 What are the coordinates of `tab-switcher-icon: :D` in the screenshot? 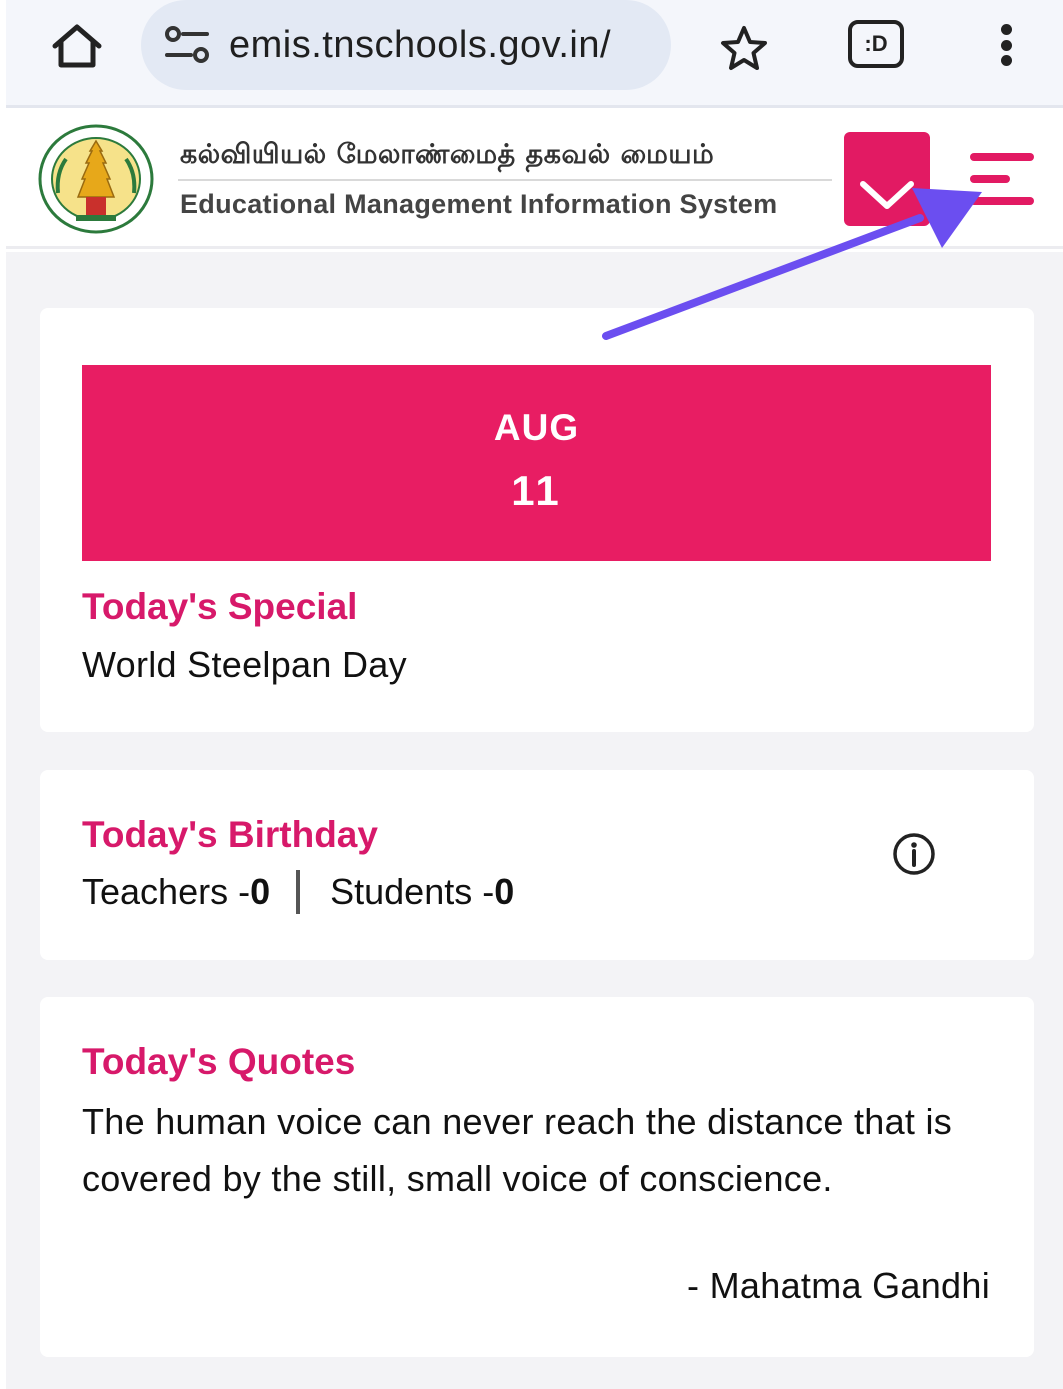 It's located at (876, 44).